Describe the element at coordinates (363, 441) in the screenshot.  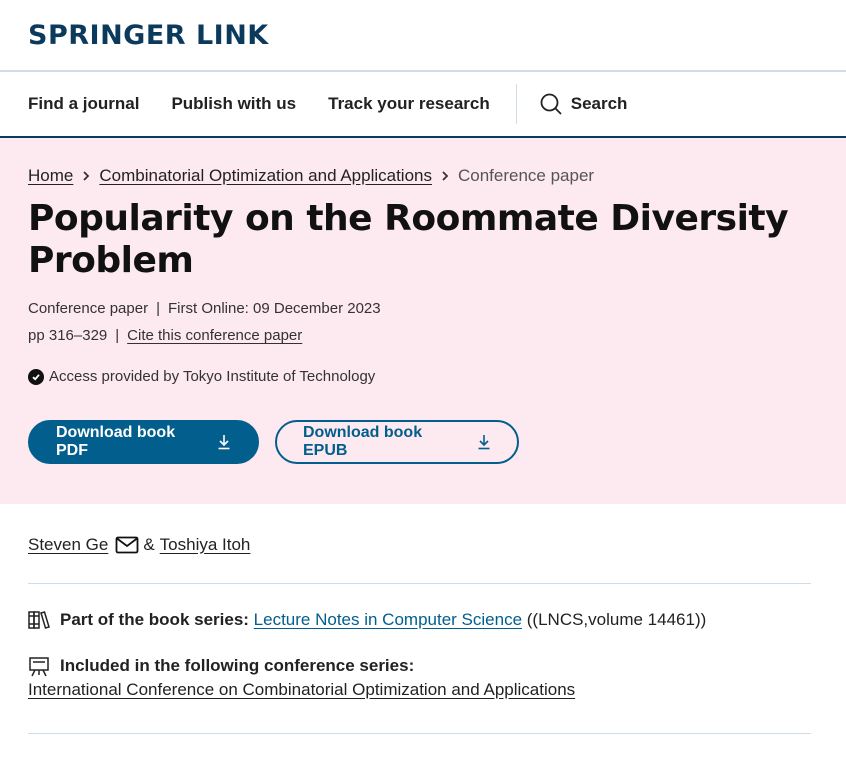
I see `download-epub-label: Download book EPUB` at that location.